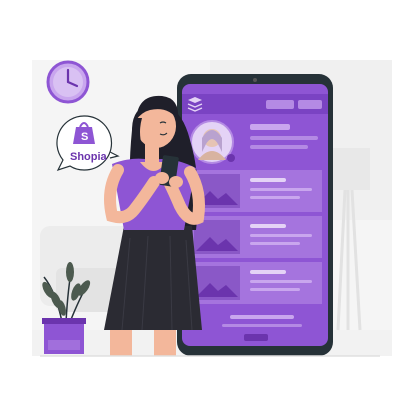 The height and width of the screenshot is (417, 417). What do you see at coordinates (89, 157) in the screenshot?
I see `brand-name: Shopia` at bounding box center [89, 157].